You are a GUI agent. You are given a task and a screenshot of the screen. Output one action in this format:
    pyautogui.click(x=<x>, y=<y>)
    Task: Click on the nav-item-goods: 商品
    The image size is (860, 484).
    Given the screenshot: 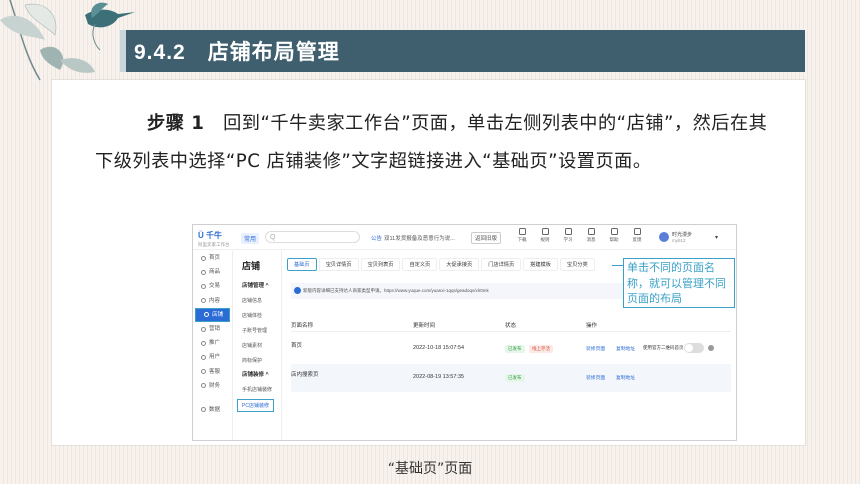 What is the action you would take?
    pyautogui.click(x=212, y=272)
    